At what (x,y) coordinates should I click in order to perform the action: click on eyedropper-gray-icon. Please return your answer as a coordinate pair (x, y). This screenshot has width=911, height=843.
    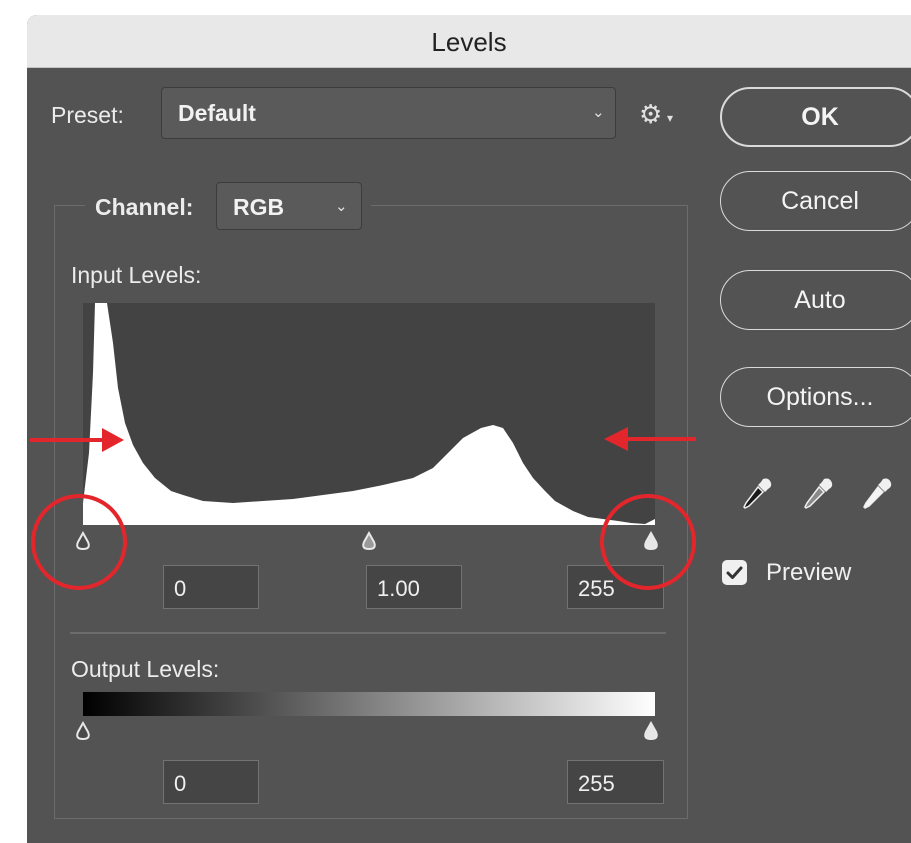
    Looking at the image, I should click on (818, 495).